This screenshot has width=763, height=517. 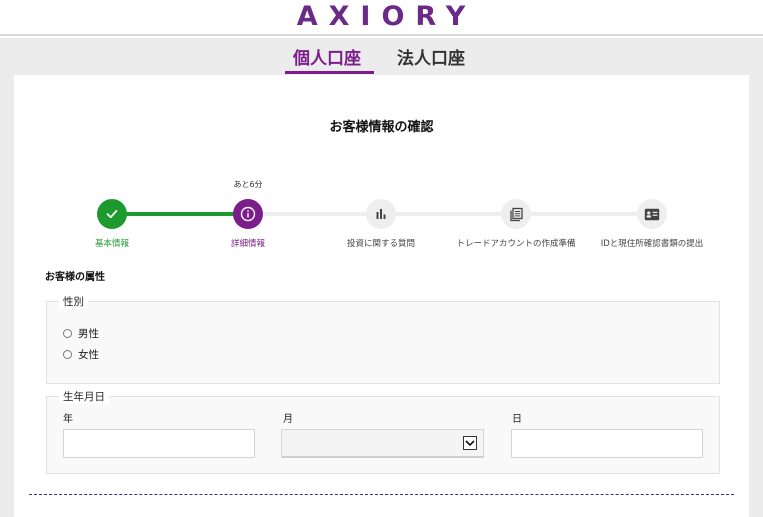 I want to click on radio-label-male: 男性, so click(x=88, y=334).